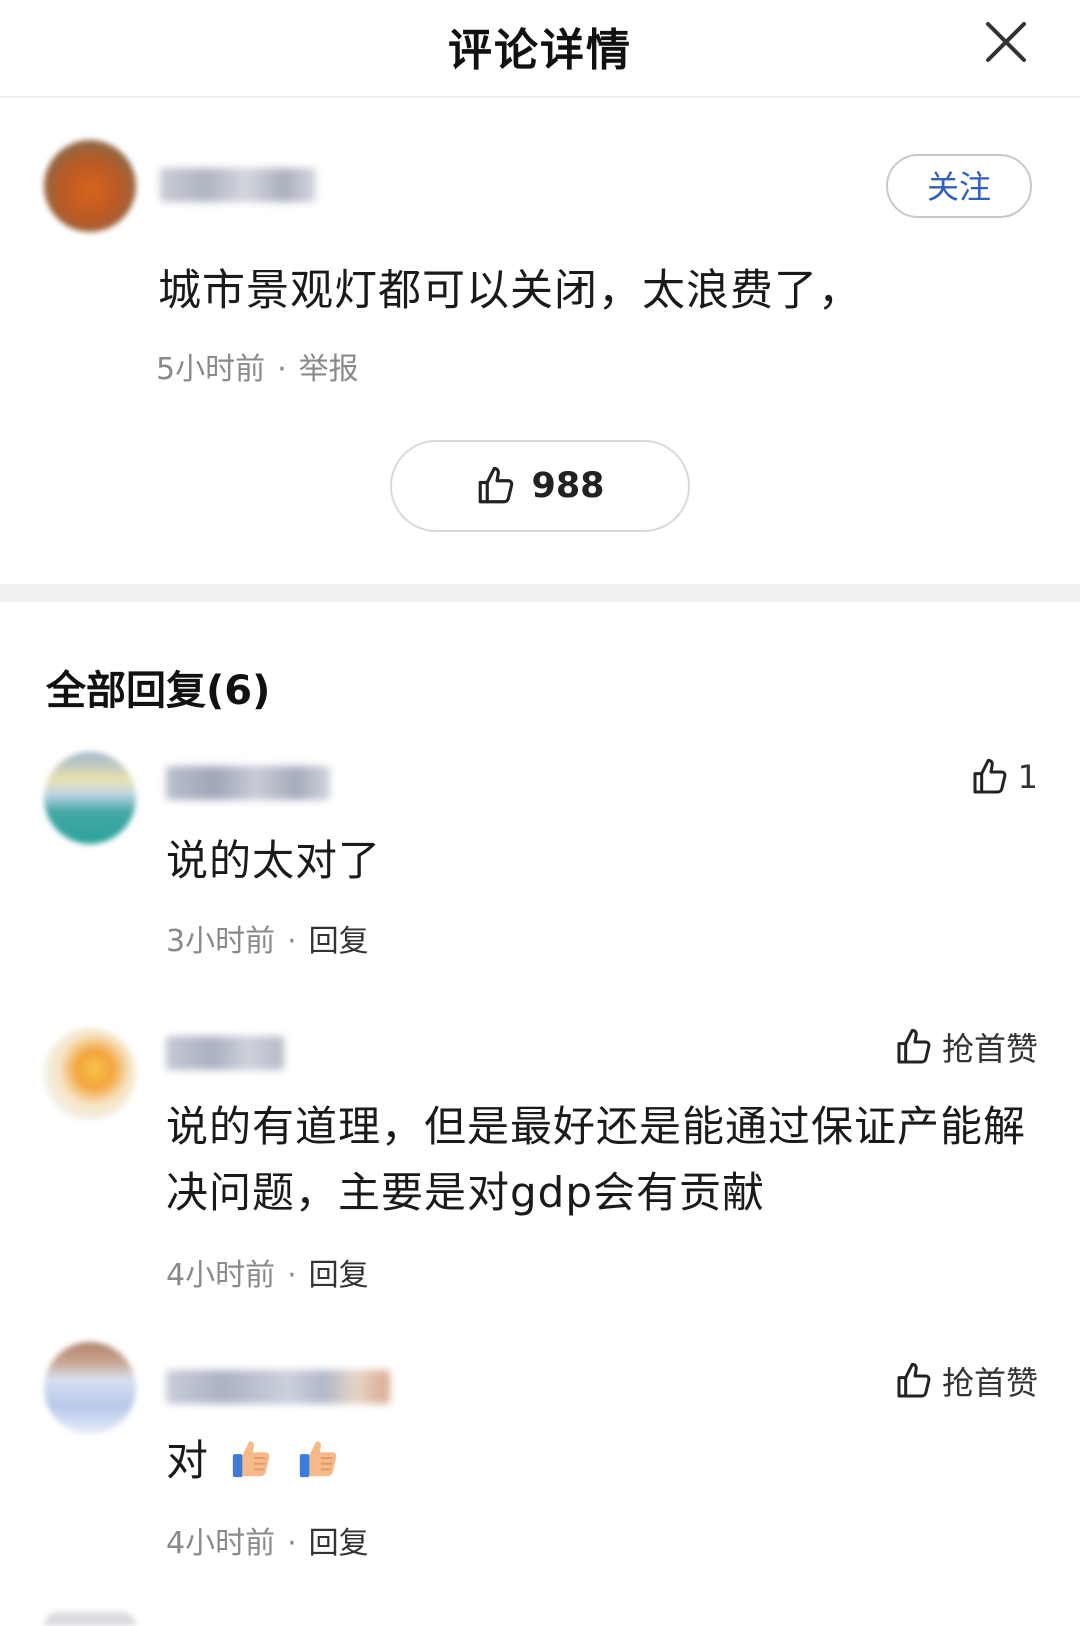  Describe the element at coordinates (188, 1460) in the screenshot. I see `reply-text-content: 对` at that location.